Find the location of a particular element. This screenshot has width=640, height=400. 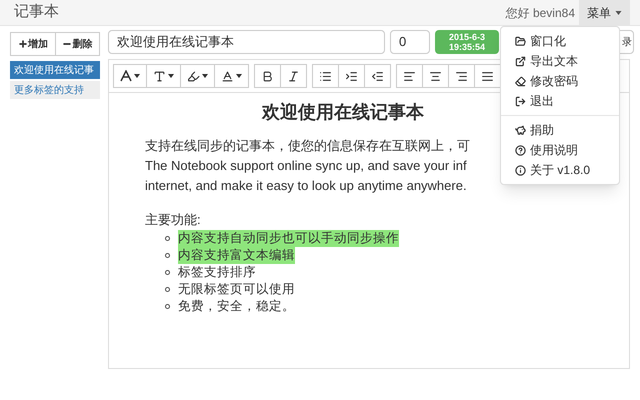

justify-tool-button is located at coordinates (487, 76).